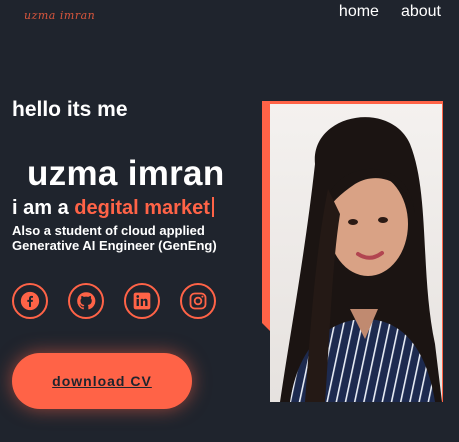 This screenshot has width=459, height=442. I want to click on facebook-icon, so click(30, 301).